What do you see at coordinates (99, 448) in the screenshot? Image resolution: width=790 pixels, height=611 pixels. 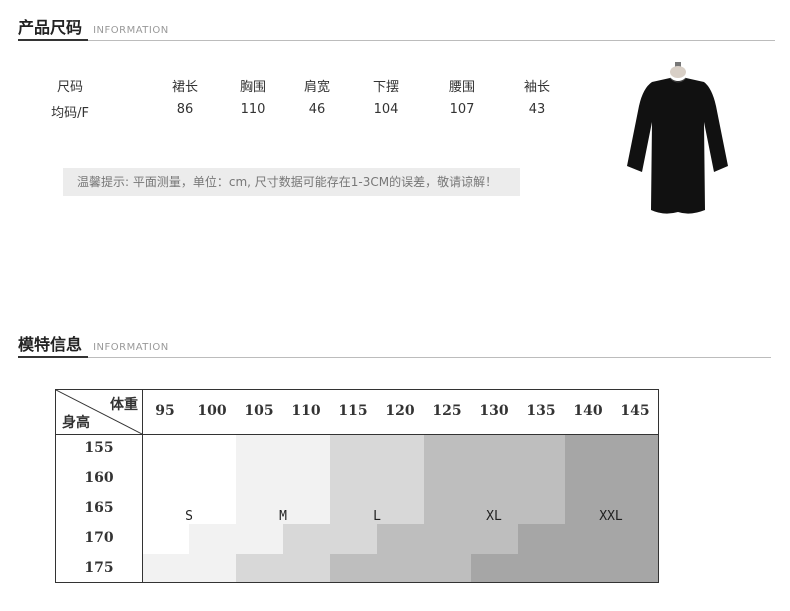 I see `height-value: 155` at bounding box center [99, 448].